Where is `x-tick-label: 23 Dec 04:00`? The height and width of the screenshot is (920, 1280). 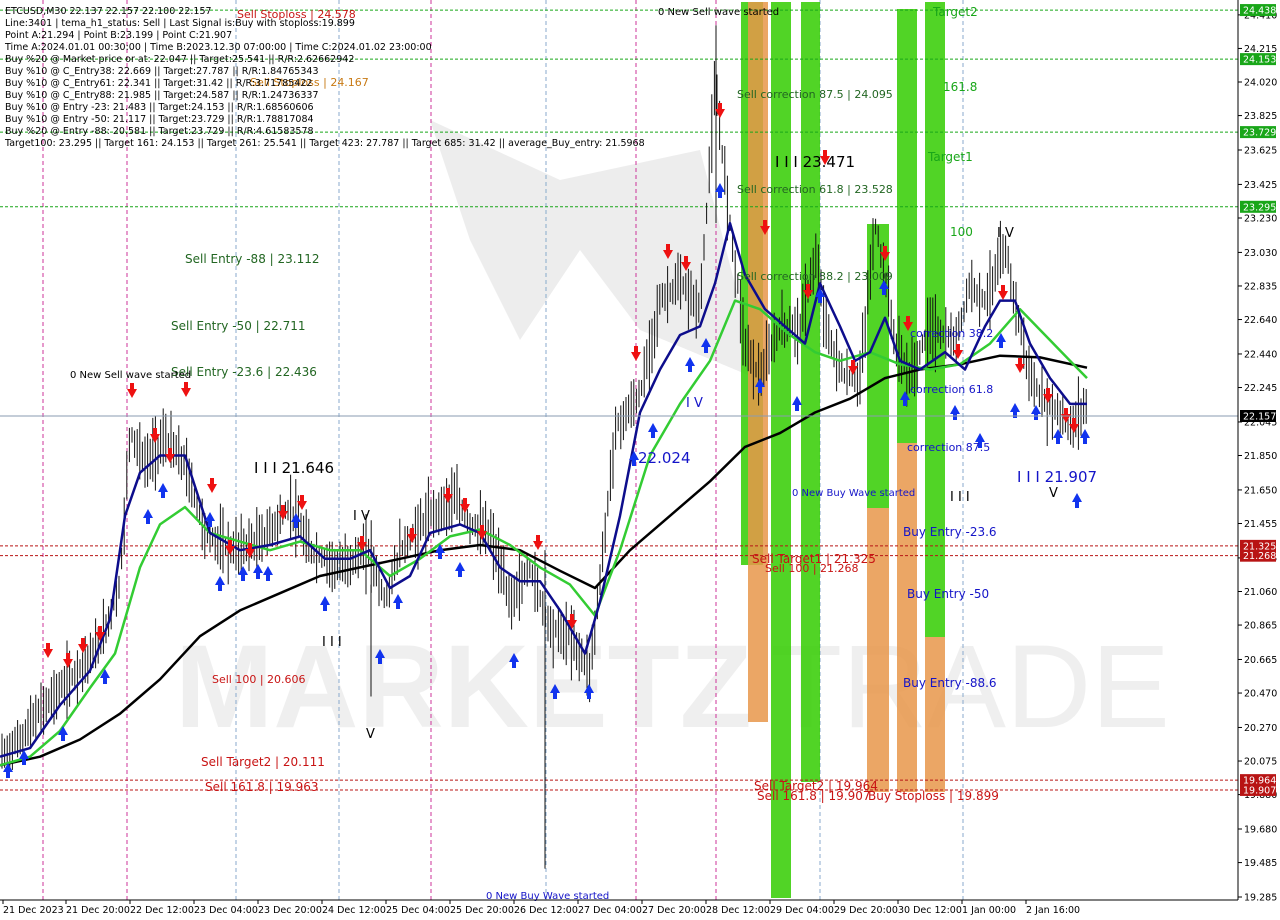 x-tick-label: 23 Dec 04:00 is located at coordinates (226, 910).